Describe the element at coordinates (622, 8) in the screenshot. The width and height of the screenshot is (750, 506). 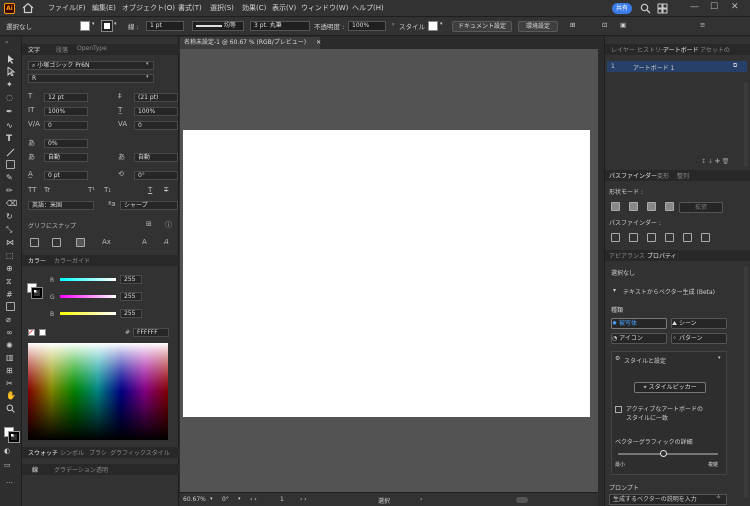
I see `share-button: 共有` at that location.